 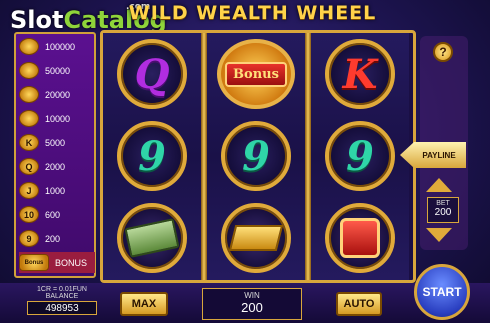 I want to click on paytable-row: 9 200, so click(x=57, y=238).